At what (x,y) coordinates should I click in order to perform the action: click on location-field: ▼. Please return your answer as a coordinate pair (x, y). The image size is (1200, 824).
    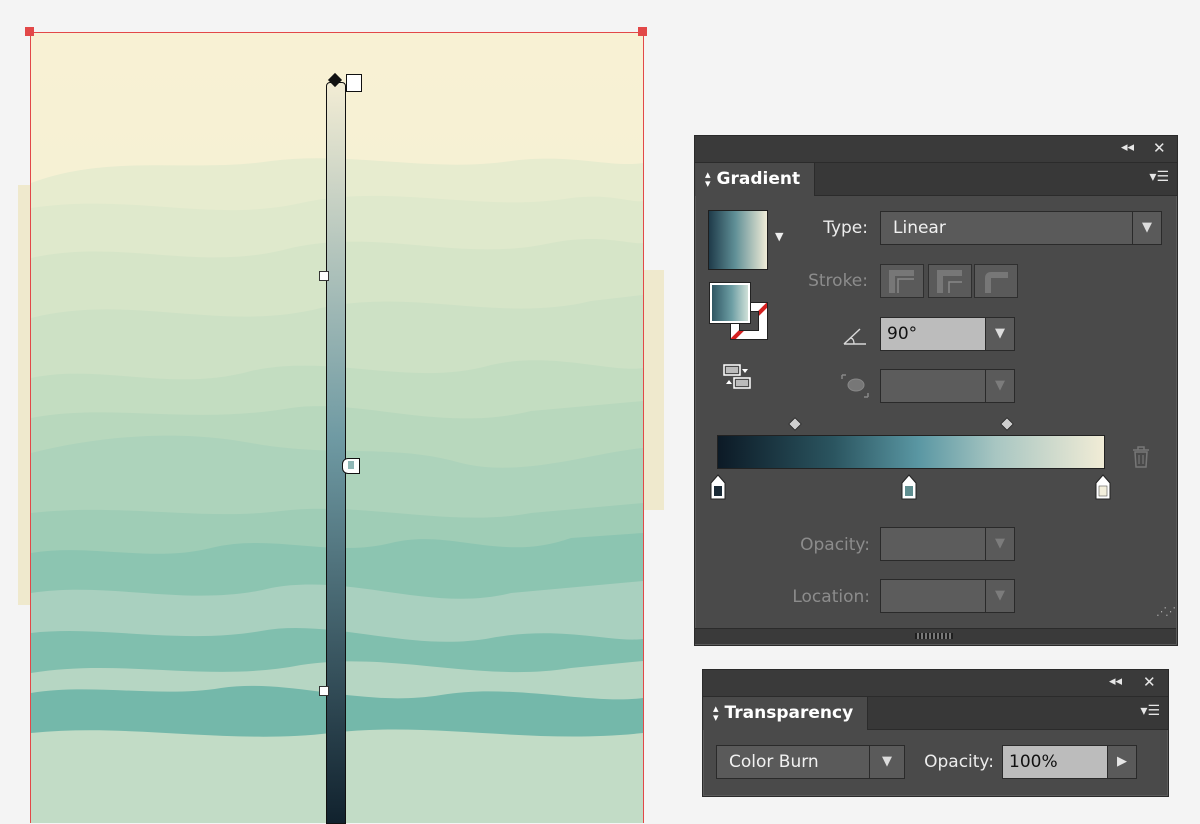
    Looking at the image, I should click on (947, 596).